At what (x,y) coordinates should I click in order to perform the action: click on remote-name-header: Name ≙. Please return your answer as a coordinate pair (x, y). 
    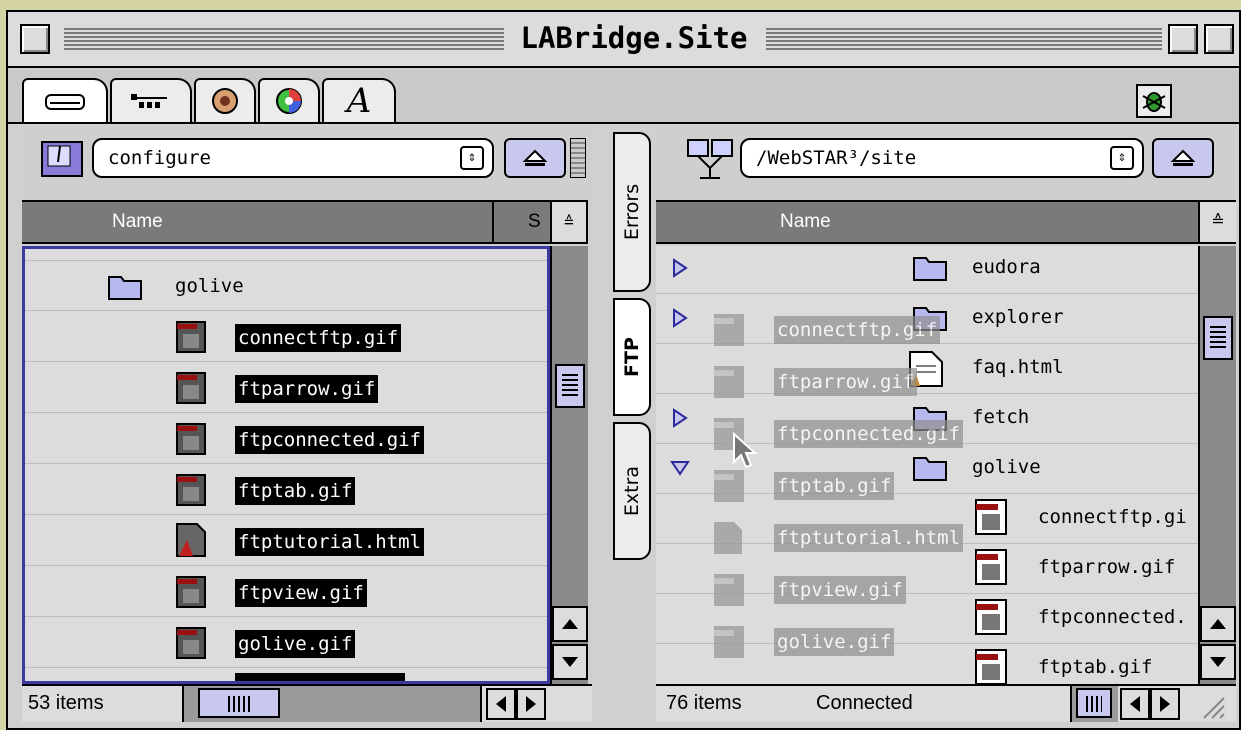
    Looking at the image, I should click on (946, 222).